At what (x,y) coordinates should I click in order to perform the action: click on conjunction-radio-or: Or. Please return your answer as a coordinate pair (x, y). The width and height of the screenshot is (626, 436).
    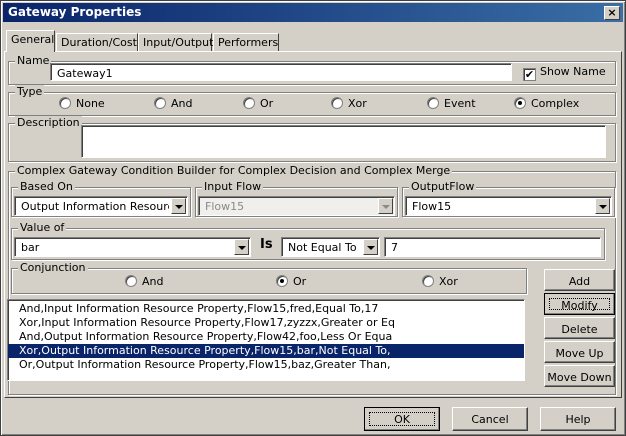
    Looking at the image, I should click on (291, 281).